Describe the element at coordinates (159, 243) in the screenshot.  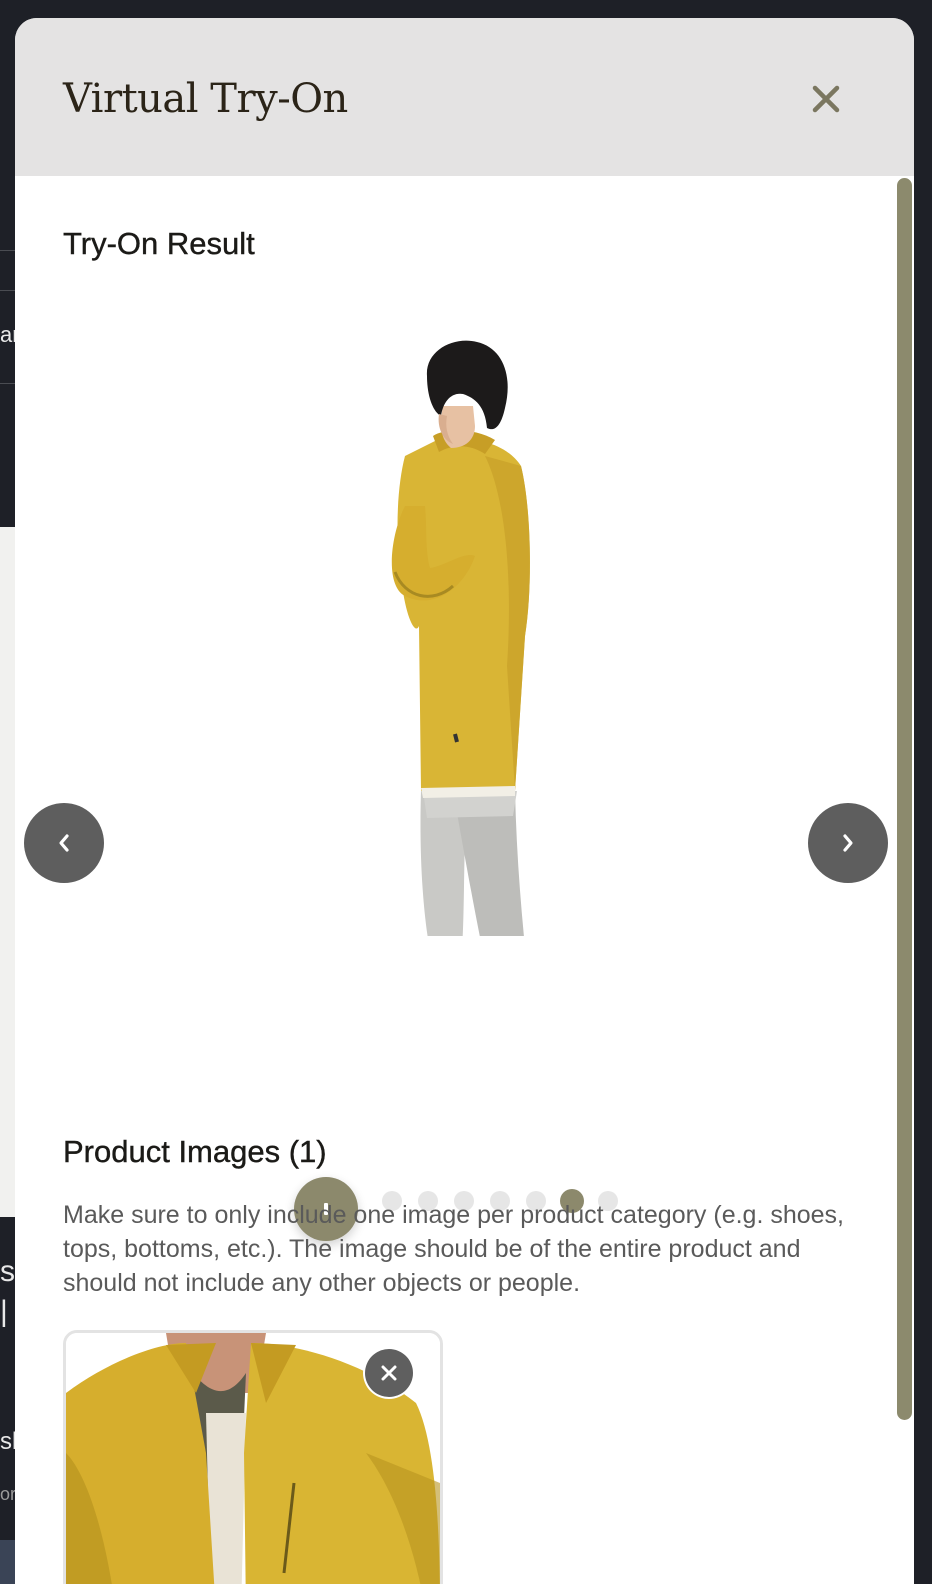
I see `try-on-result-heading: Try-On Result` at that location.